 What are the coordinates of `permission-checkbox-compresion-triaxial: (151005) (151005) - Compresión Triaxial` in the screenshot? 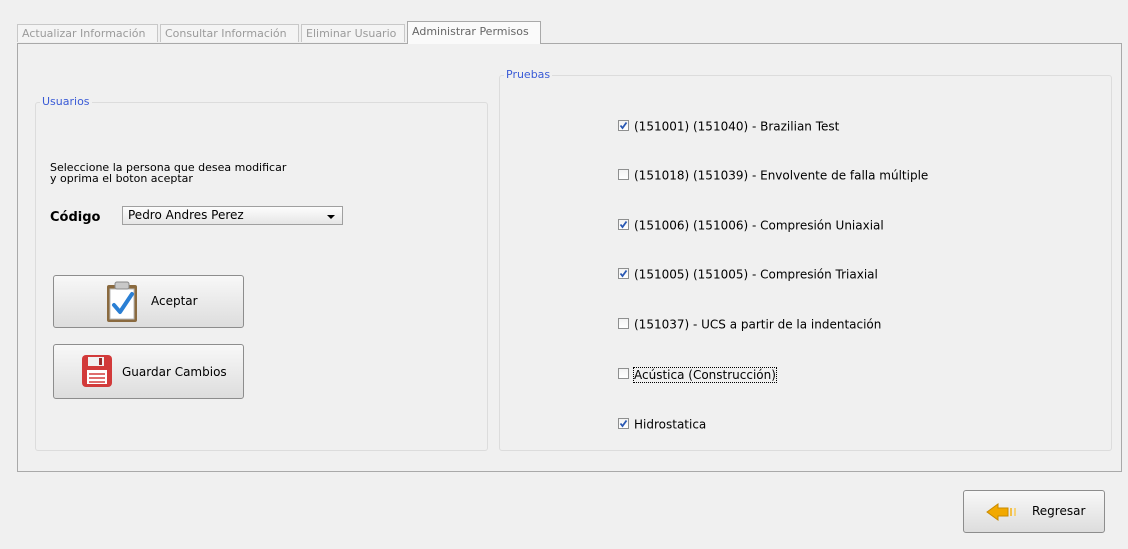 It's located at (748, 274).